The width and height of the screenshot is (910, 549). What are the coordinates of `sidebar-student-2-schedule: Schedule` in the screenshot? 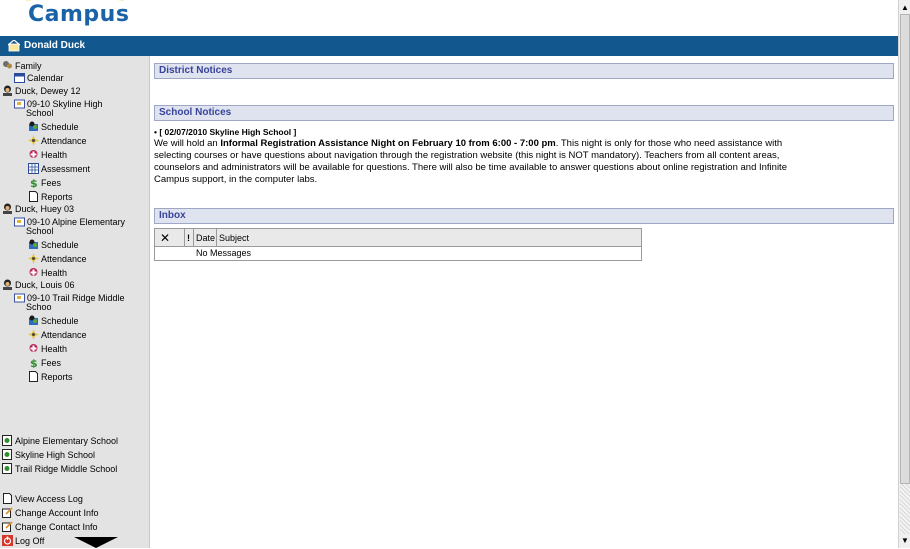 It's located at (53, 321).